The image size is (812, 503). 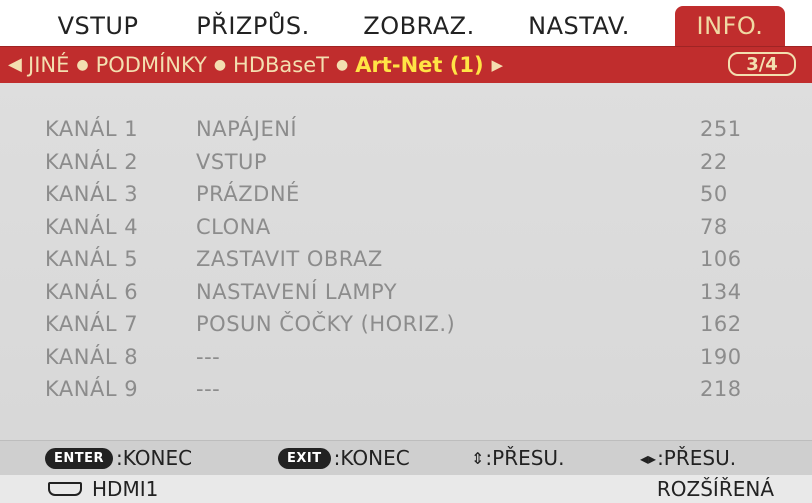 What do you see at coordinates (406, 359) in the screenshot?
I see `channel-row: KANÁL 8 --- 190` at bounding box center [406, 359].